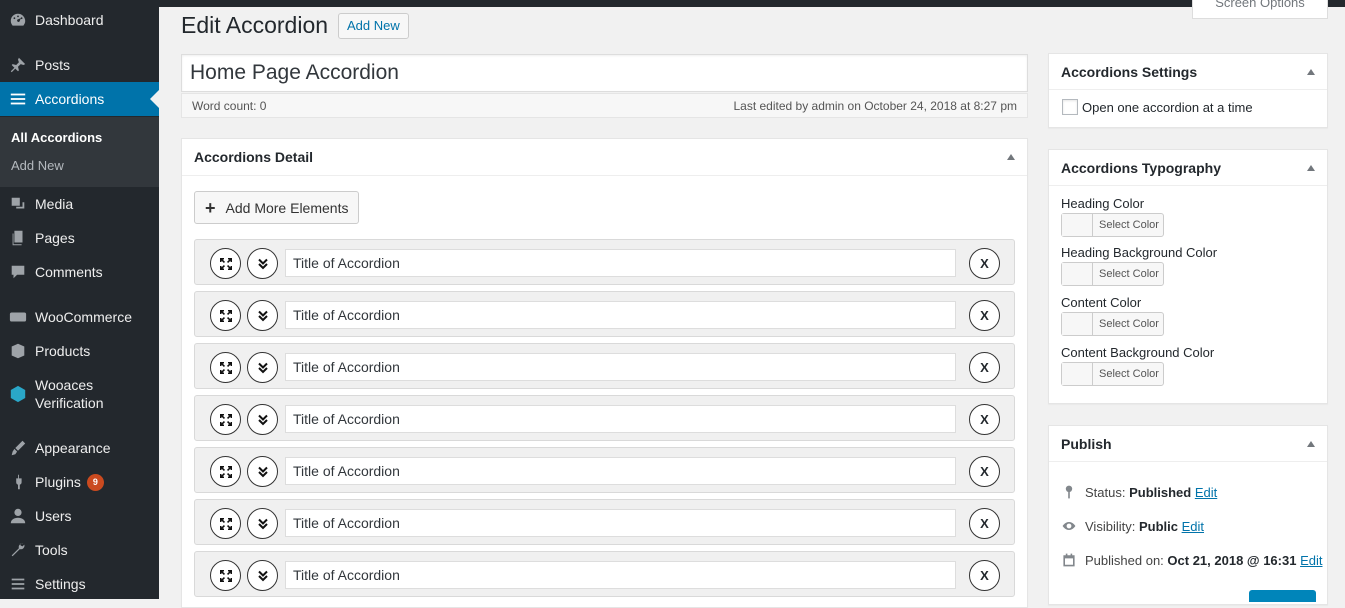 The image size is (1345, 608). I want to click on submenu-add-new: Add New, so click(37, 165).